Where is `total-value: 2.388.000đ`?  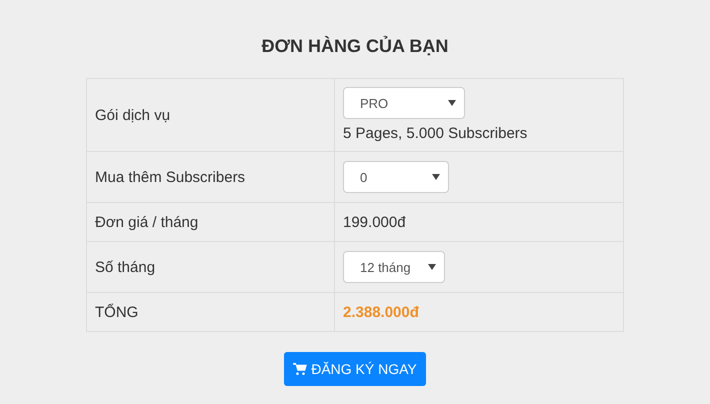
total-value: 2.388.000đ is located at coordinates (381, 312).